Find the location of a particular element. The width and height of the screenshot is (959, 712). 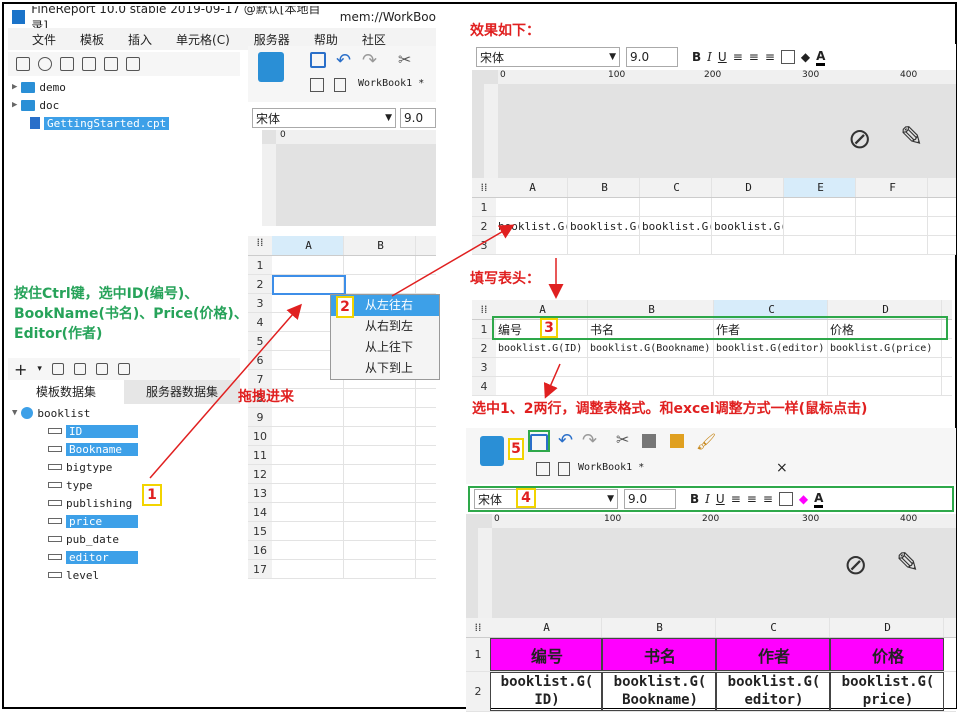

arrow-to-effect is located at coordinates (453, 260).